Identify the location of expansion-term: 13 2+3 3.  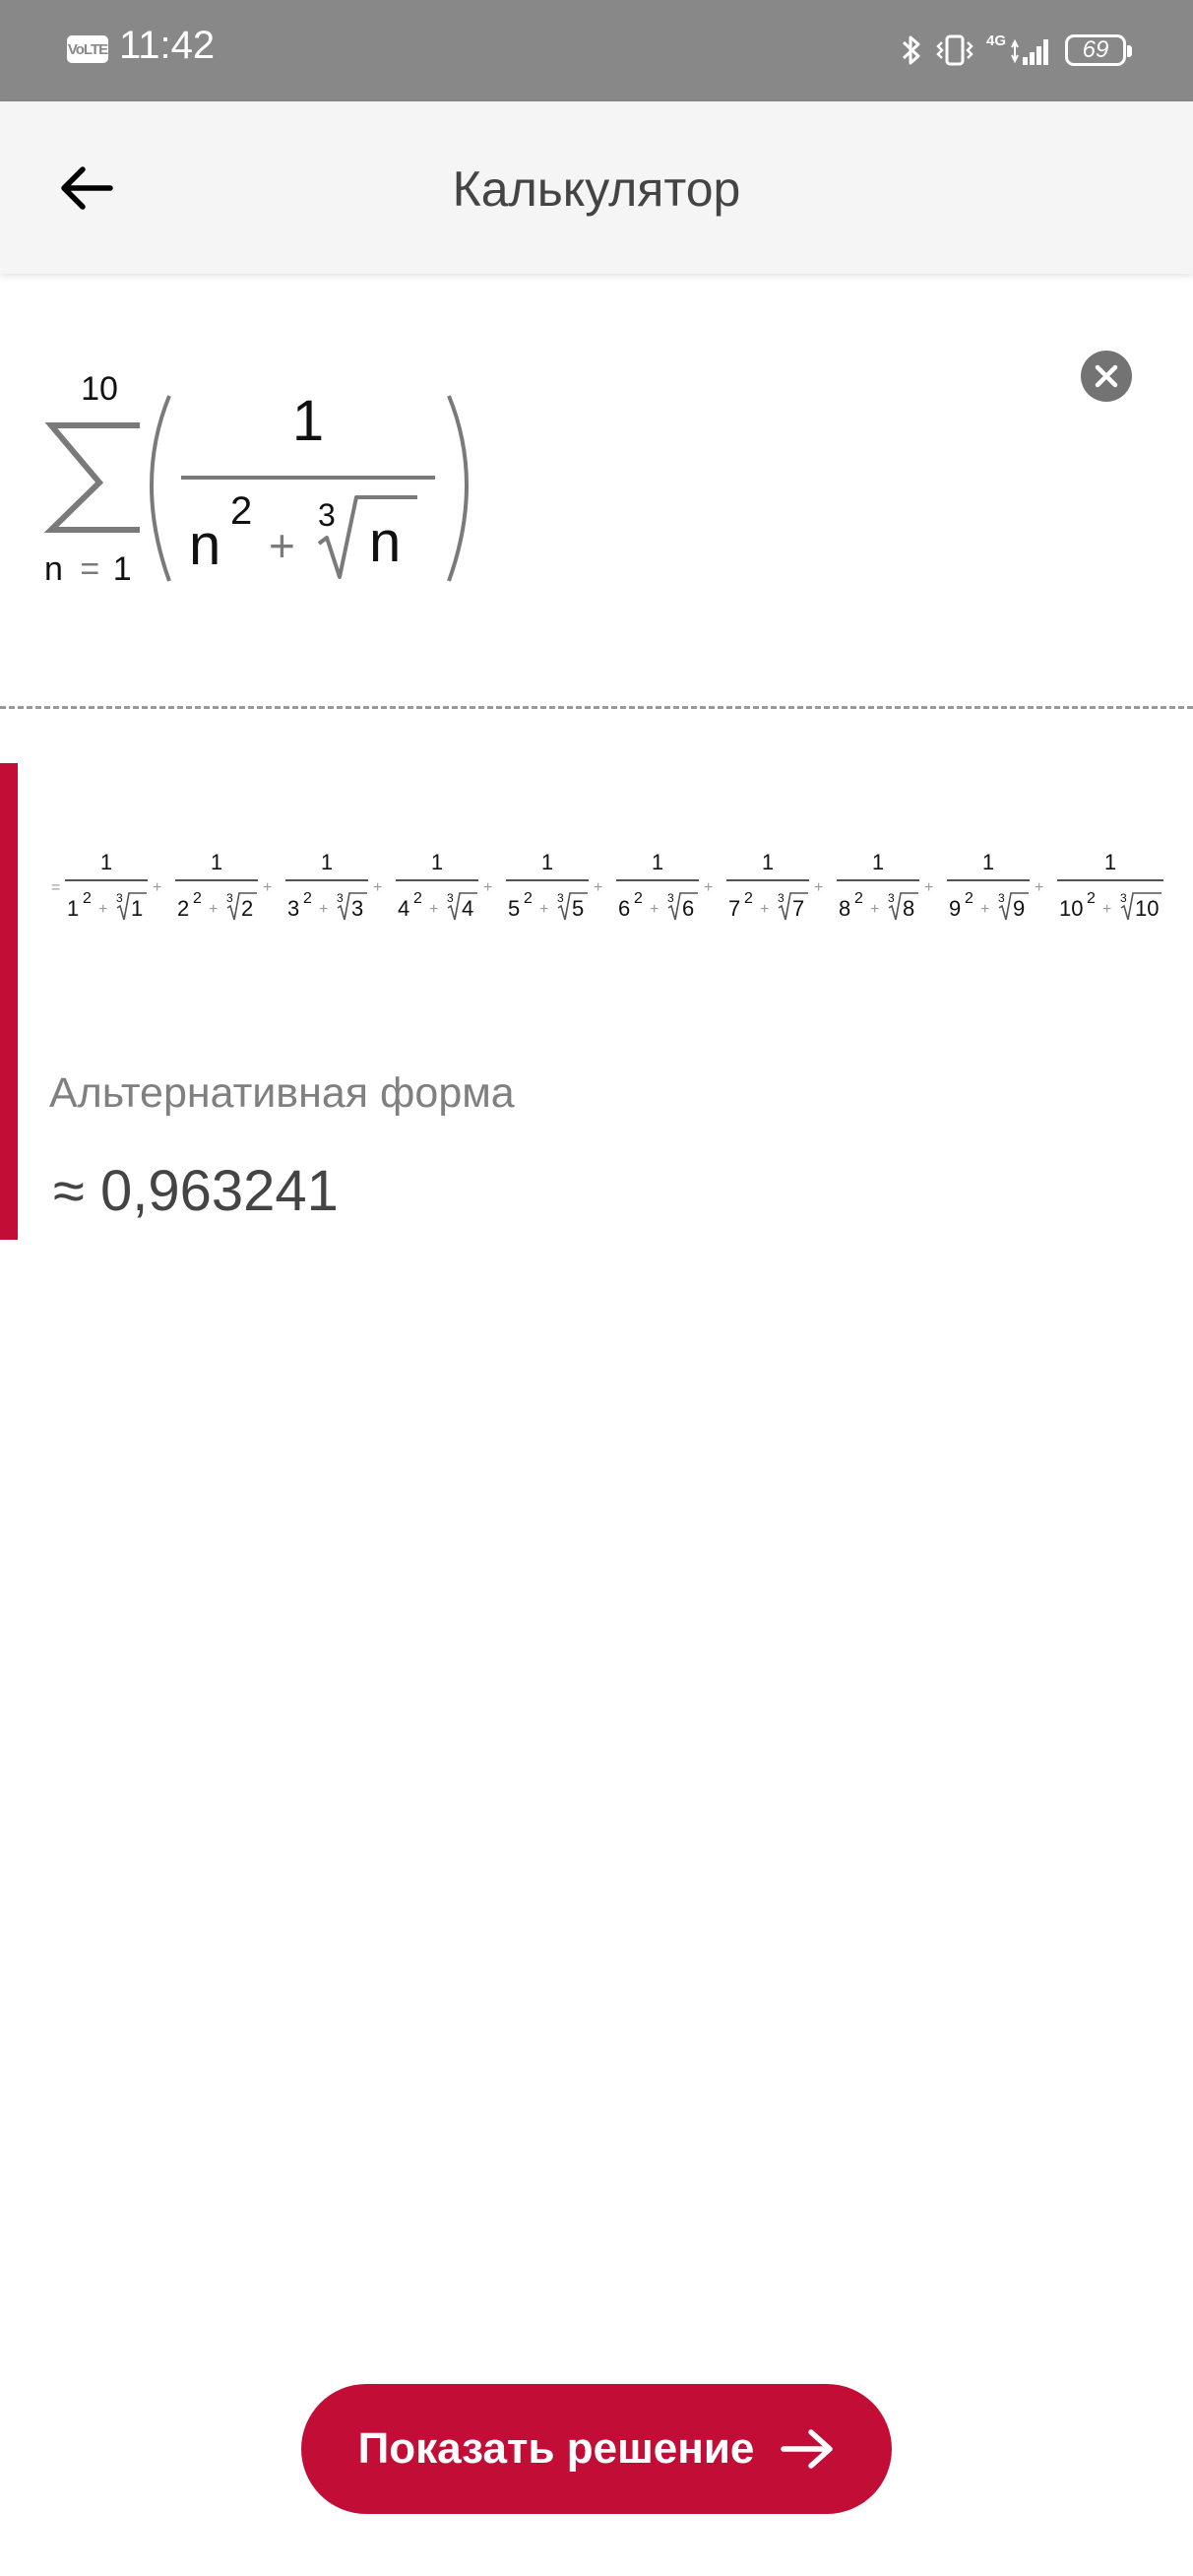
(326, 885).